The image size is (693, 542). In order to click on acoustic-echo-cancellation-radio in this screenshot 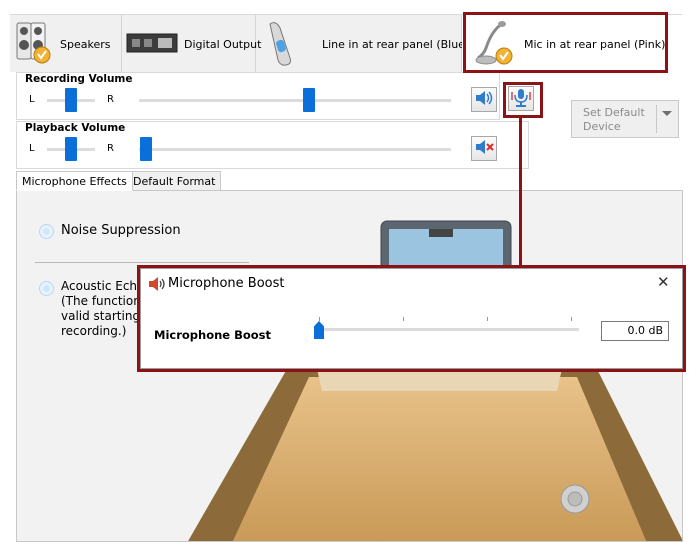, I will do `click(46, 288)`.